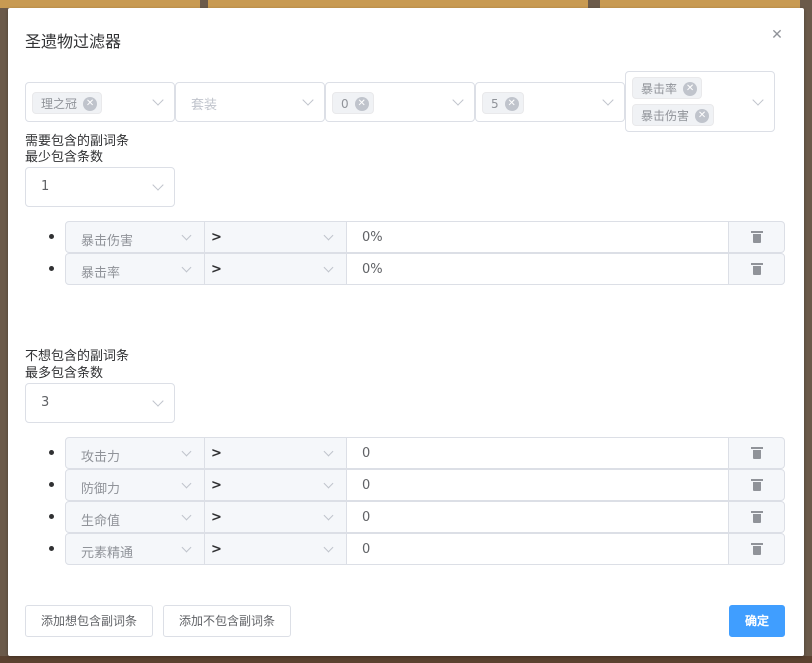 The height and width of the screenshot is (663, 812). What do you see at coordinates (406, 659) in the screenshot?
I see `background-footer` at bounding box center [406, 659].